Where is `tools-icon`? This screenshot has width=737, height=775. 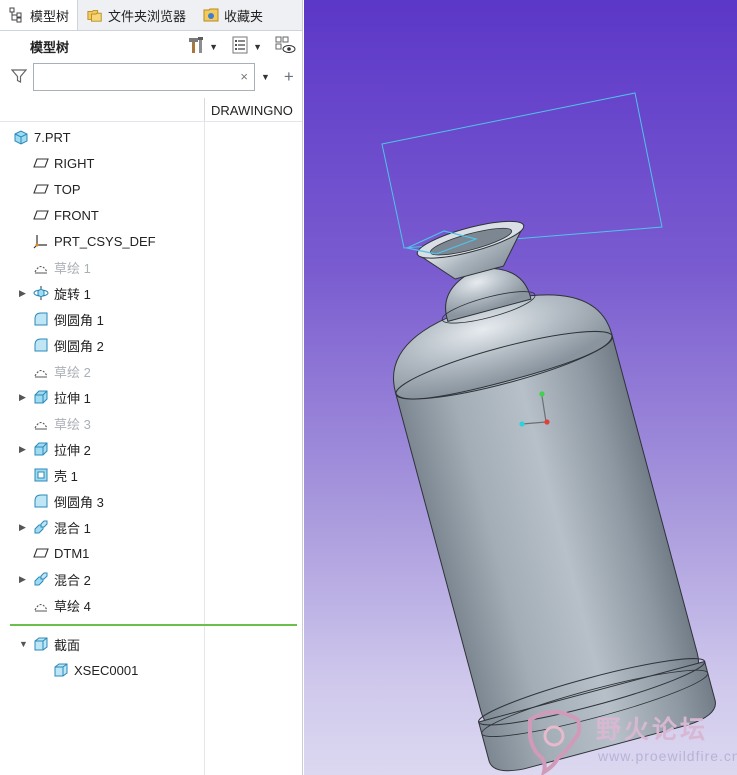
tools-icon is located at coordinates (196, 46).